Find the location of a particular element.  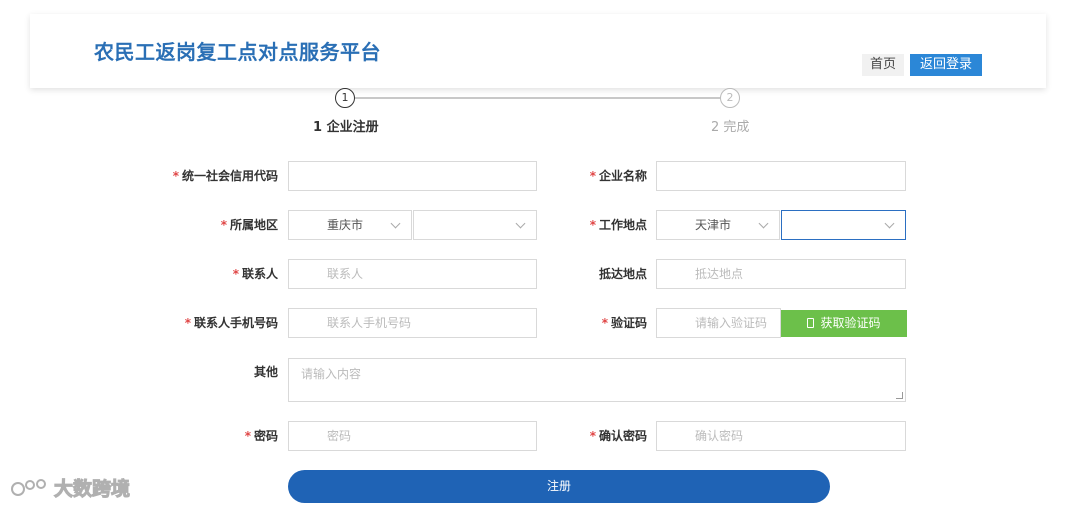

contact-label: * 联系人 is located at coordinates (255, 274).